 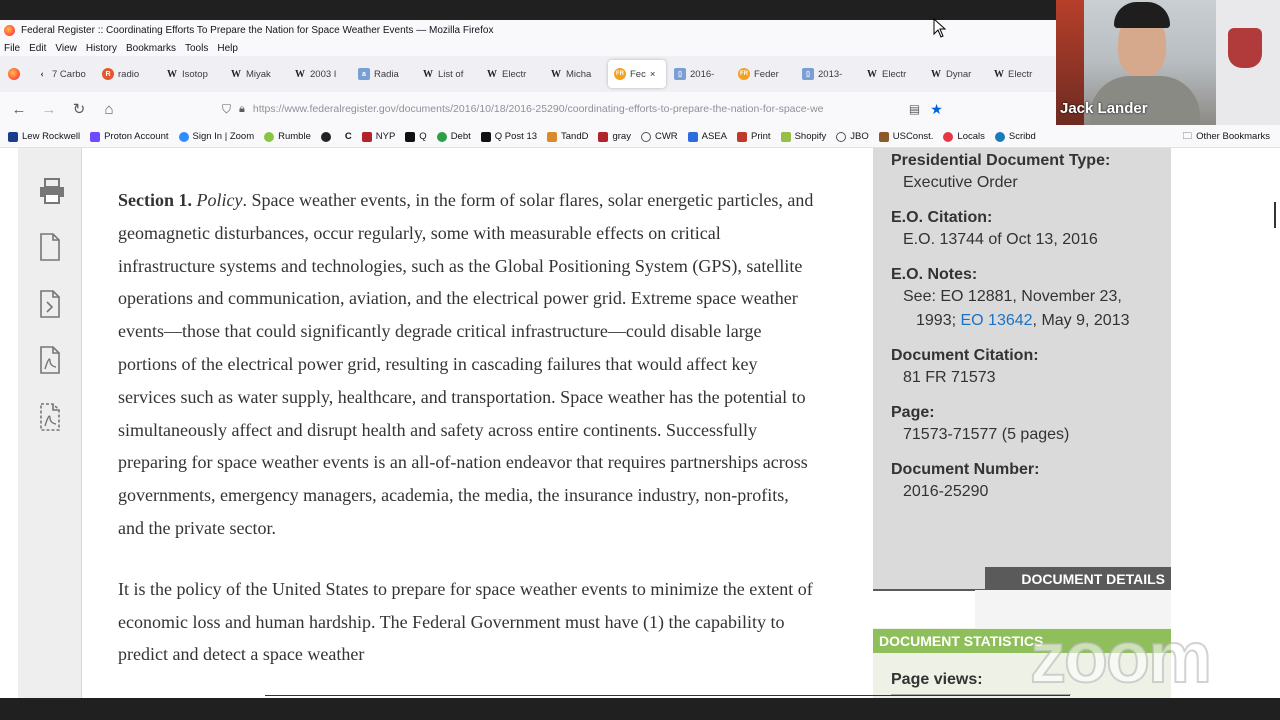 What do you see at coordinates (955, 74) in the screenshot?
I see `tab: W Dynar` at bounding box center [955, 74].